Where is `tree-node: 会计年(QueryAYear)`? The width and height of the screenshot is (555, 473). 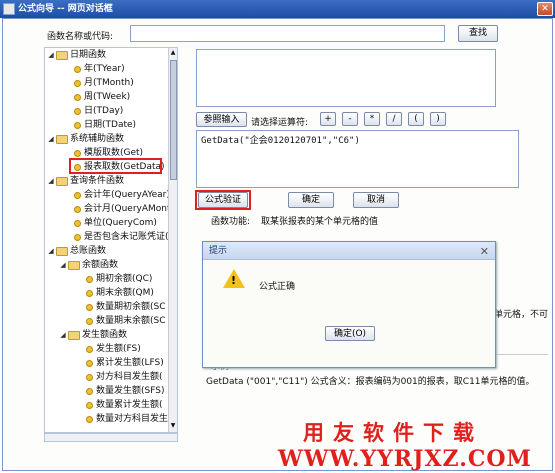 tree-node: 会计年(QueryAYear) is located at coordinates (121, 195).